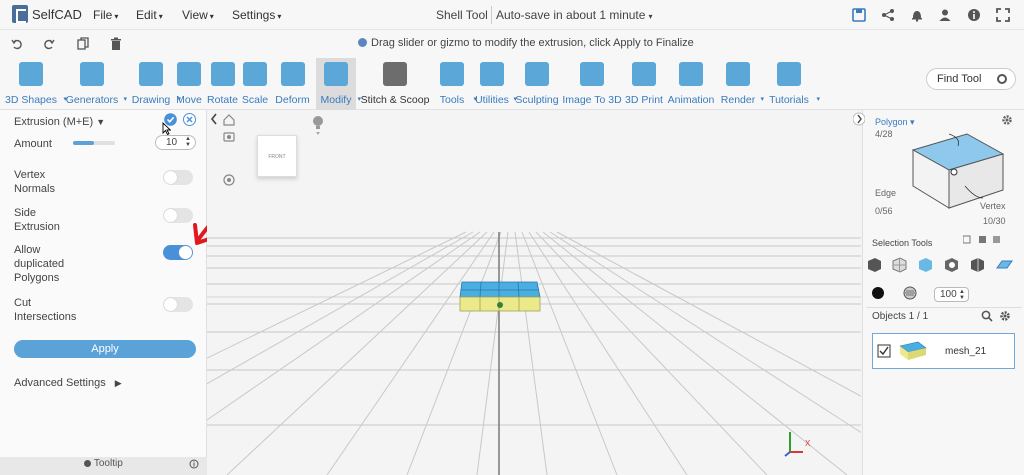 This screenshot has width=1024, height=475. Describe the element at coordinates (17, 44) in the screenshot. I see `undo-icon` at that location.